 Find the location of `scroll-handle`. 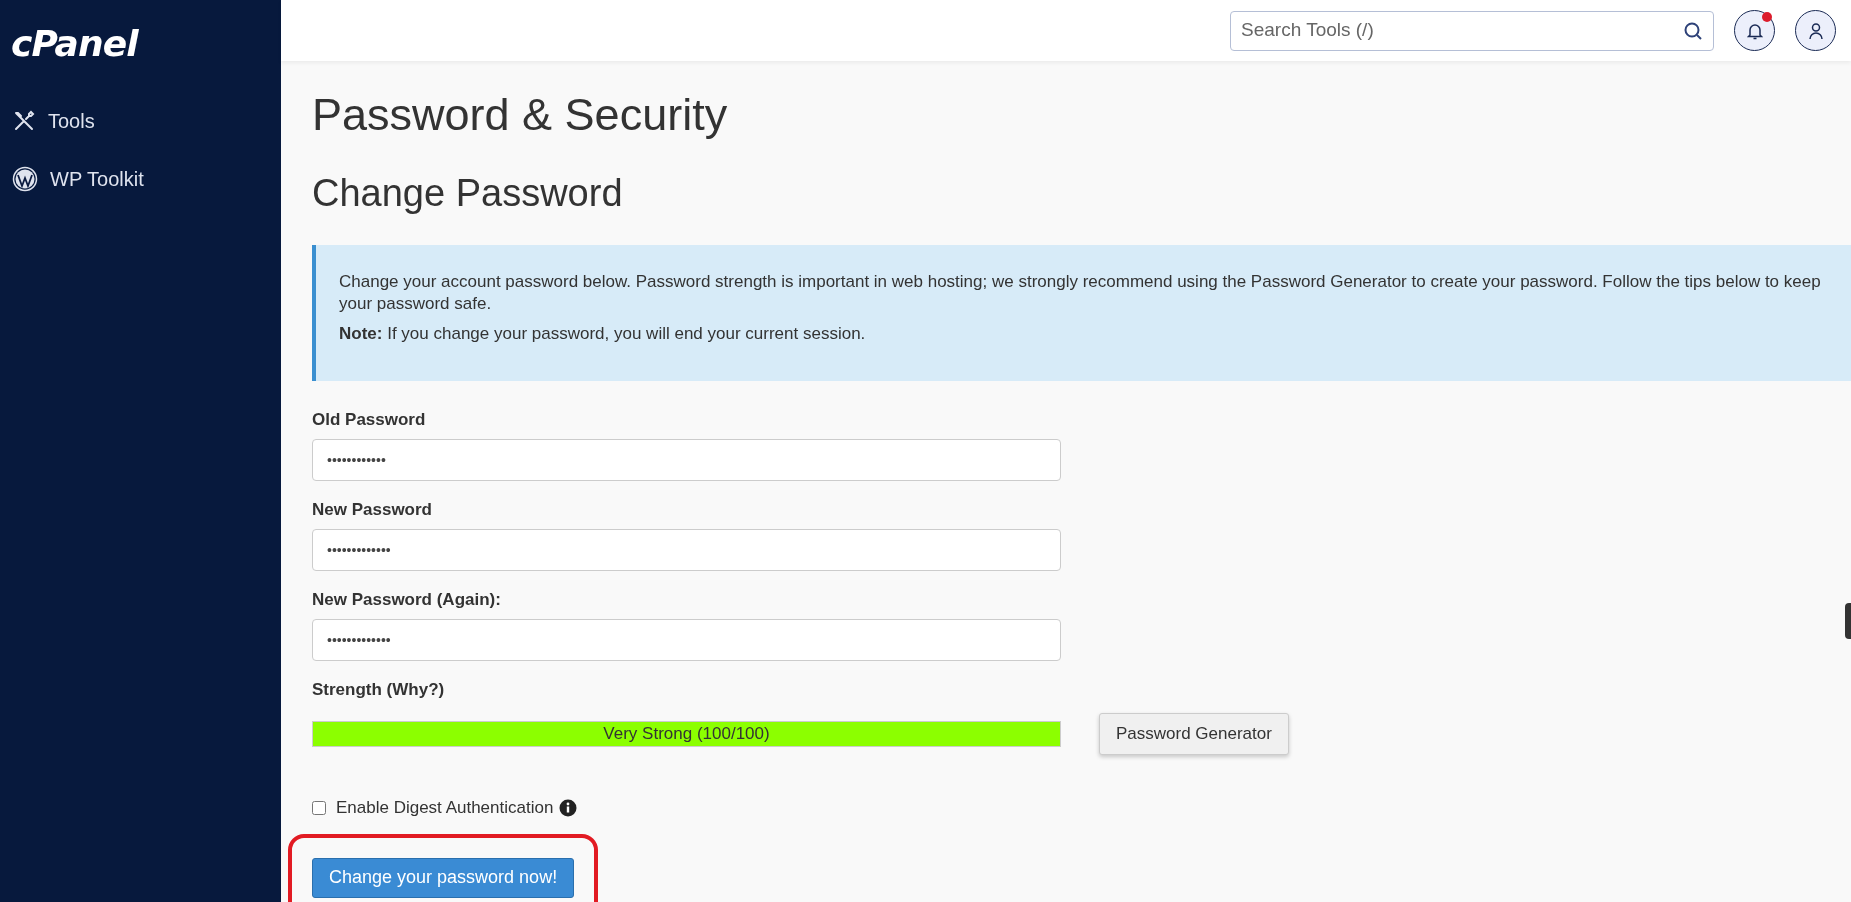

scroll-handle is located at coordinates (1848, 621).